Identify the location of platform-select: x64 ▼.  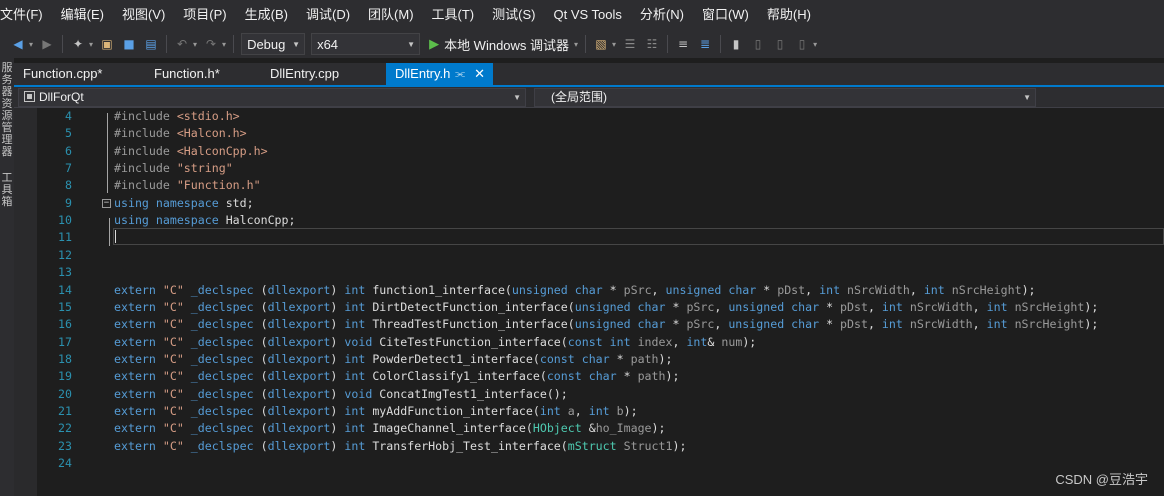
(366, 44).